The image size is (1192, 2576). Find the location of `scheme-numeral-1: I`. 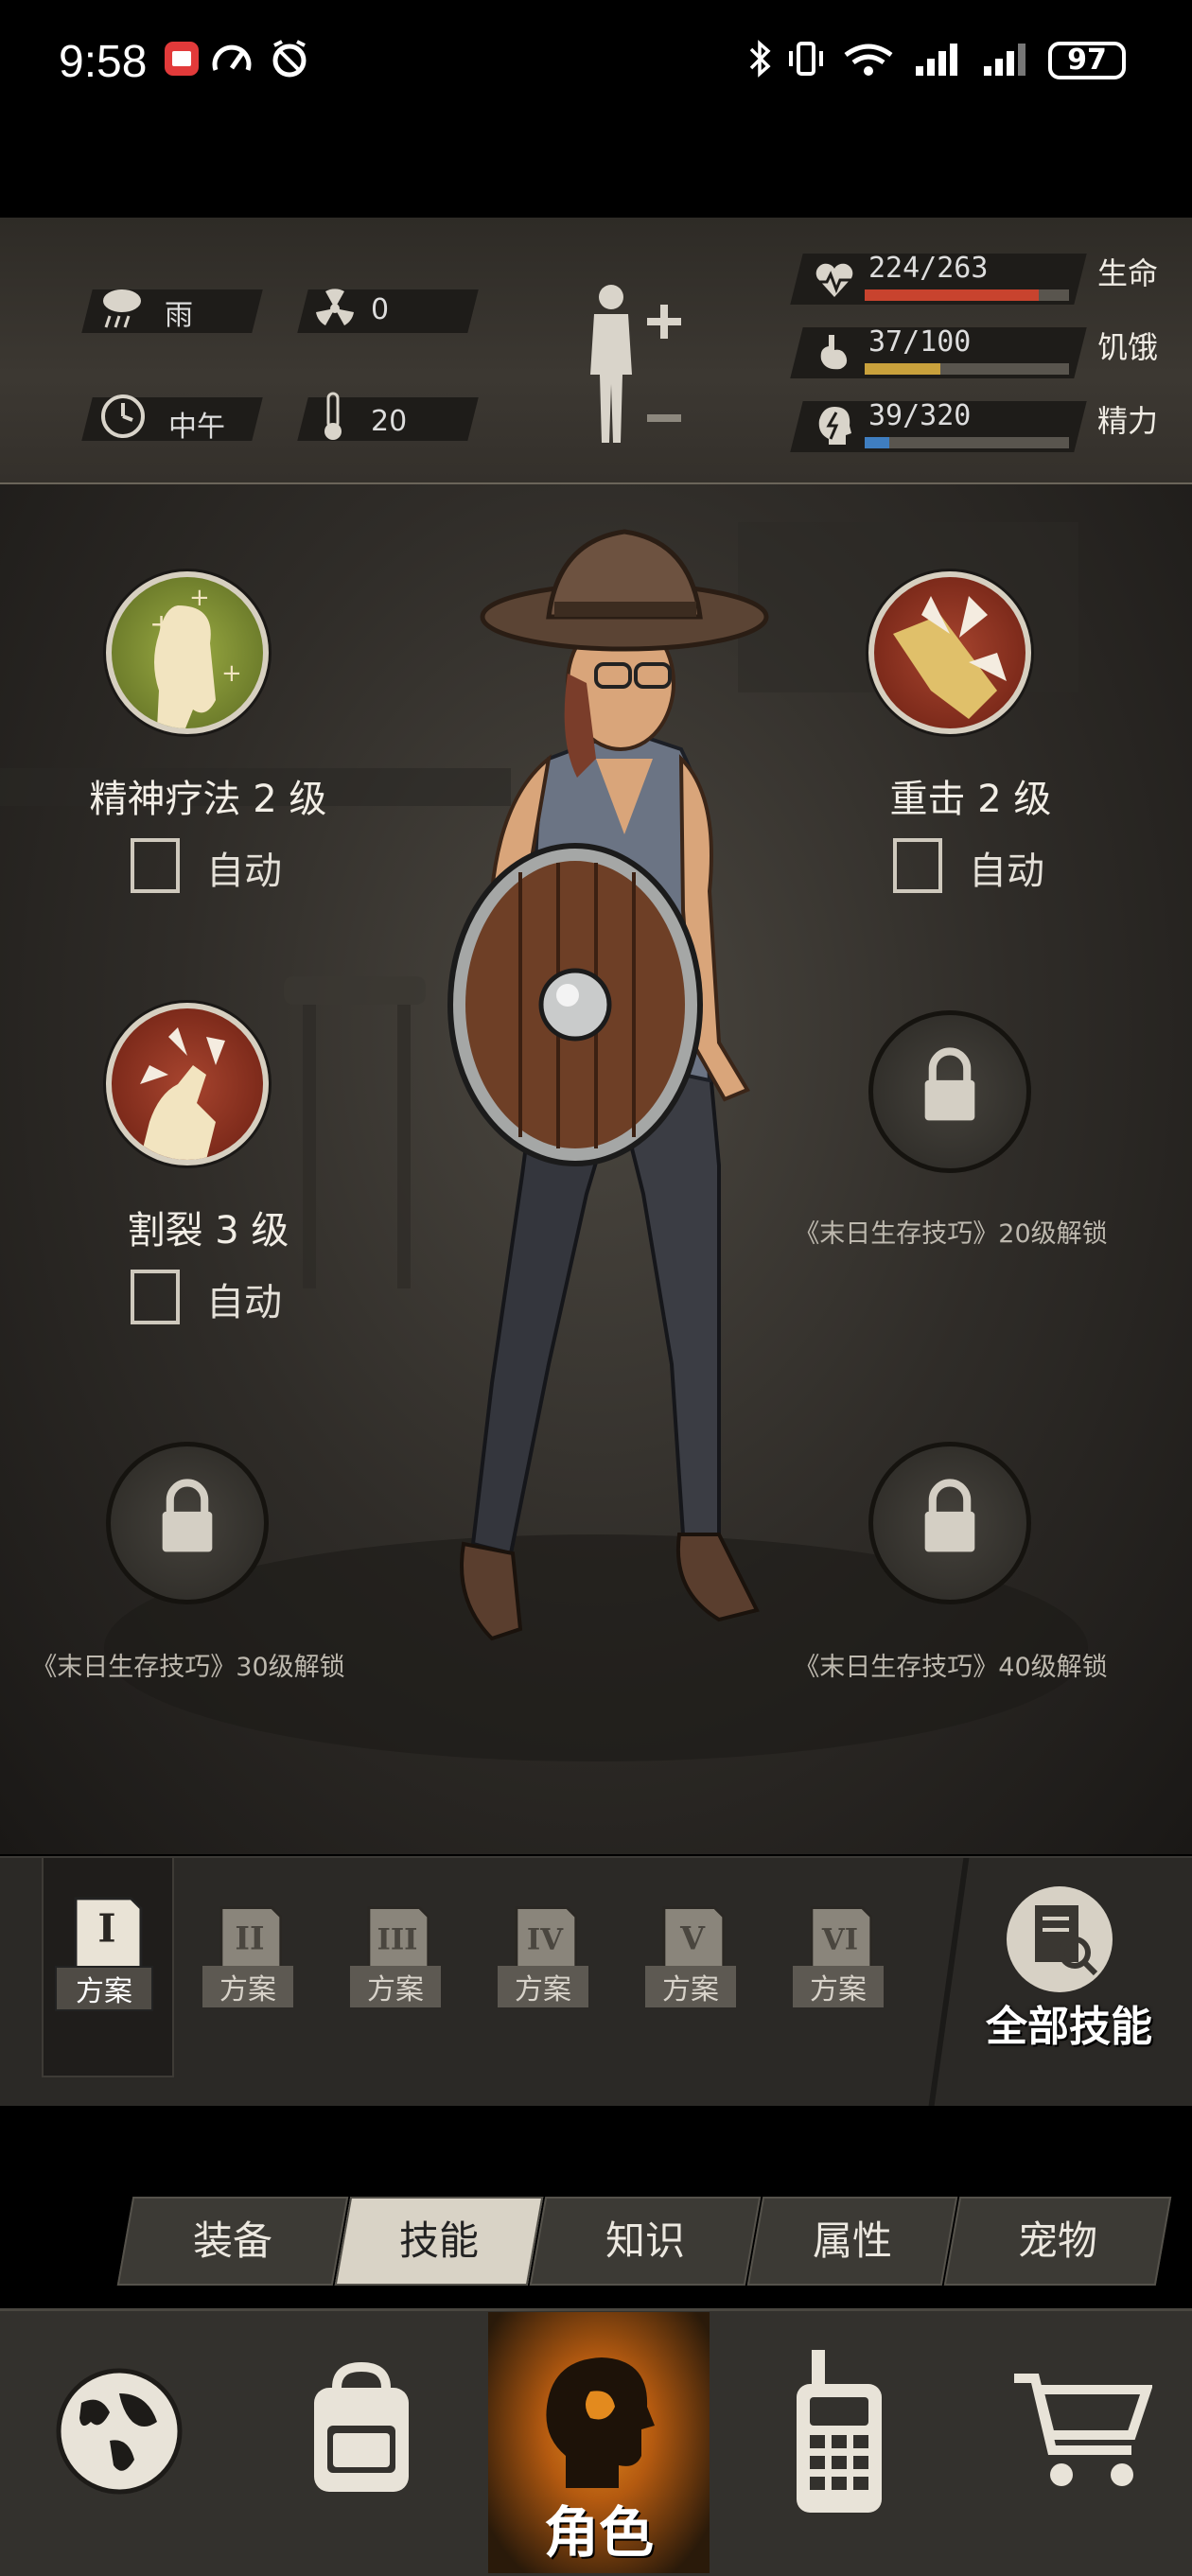

scheme-numeral-1: I is located at coordinates (106, 1928).